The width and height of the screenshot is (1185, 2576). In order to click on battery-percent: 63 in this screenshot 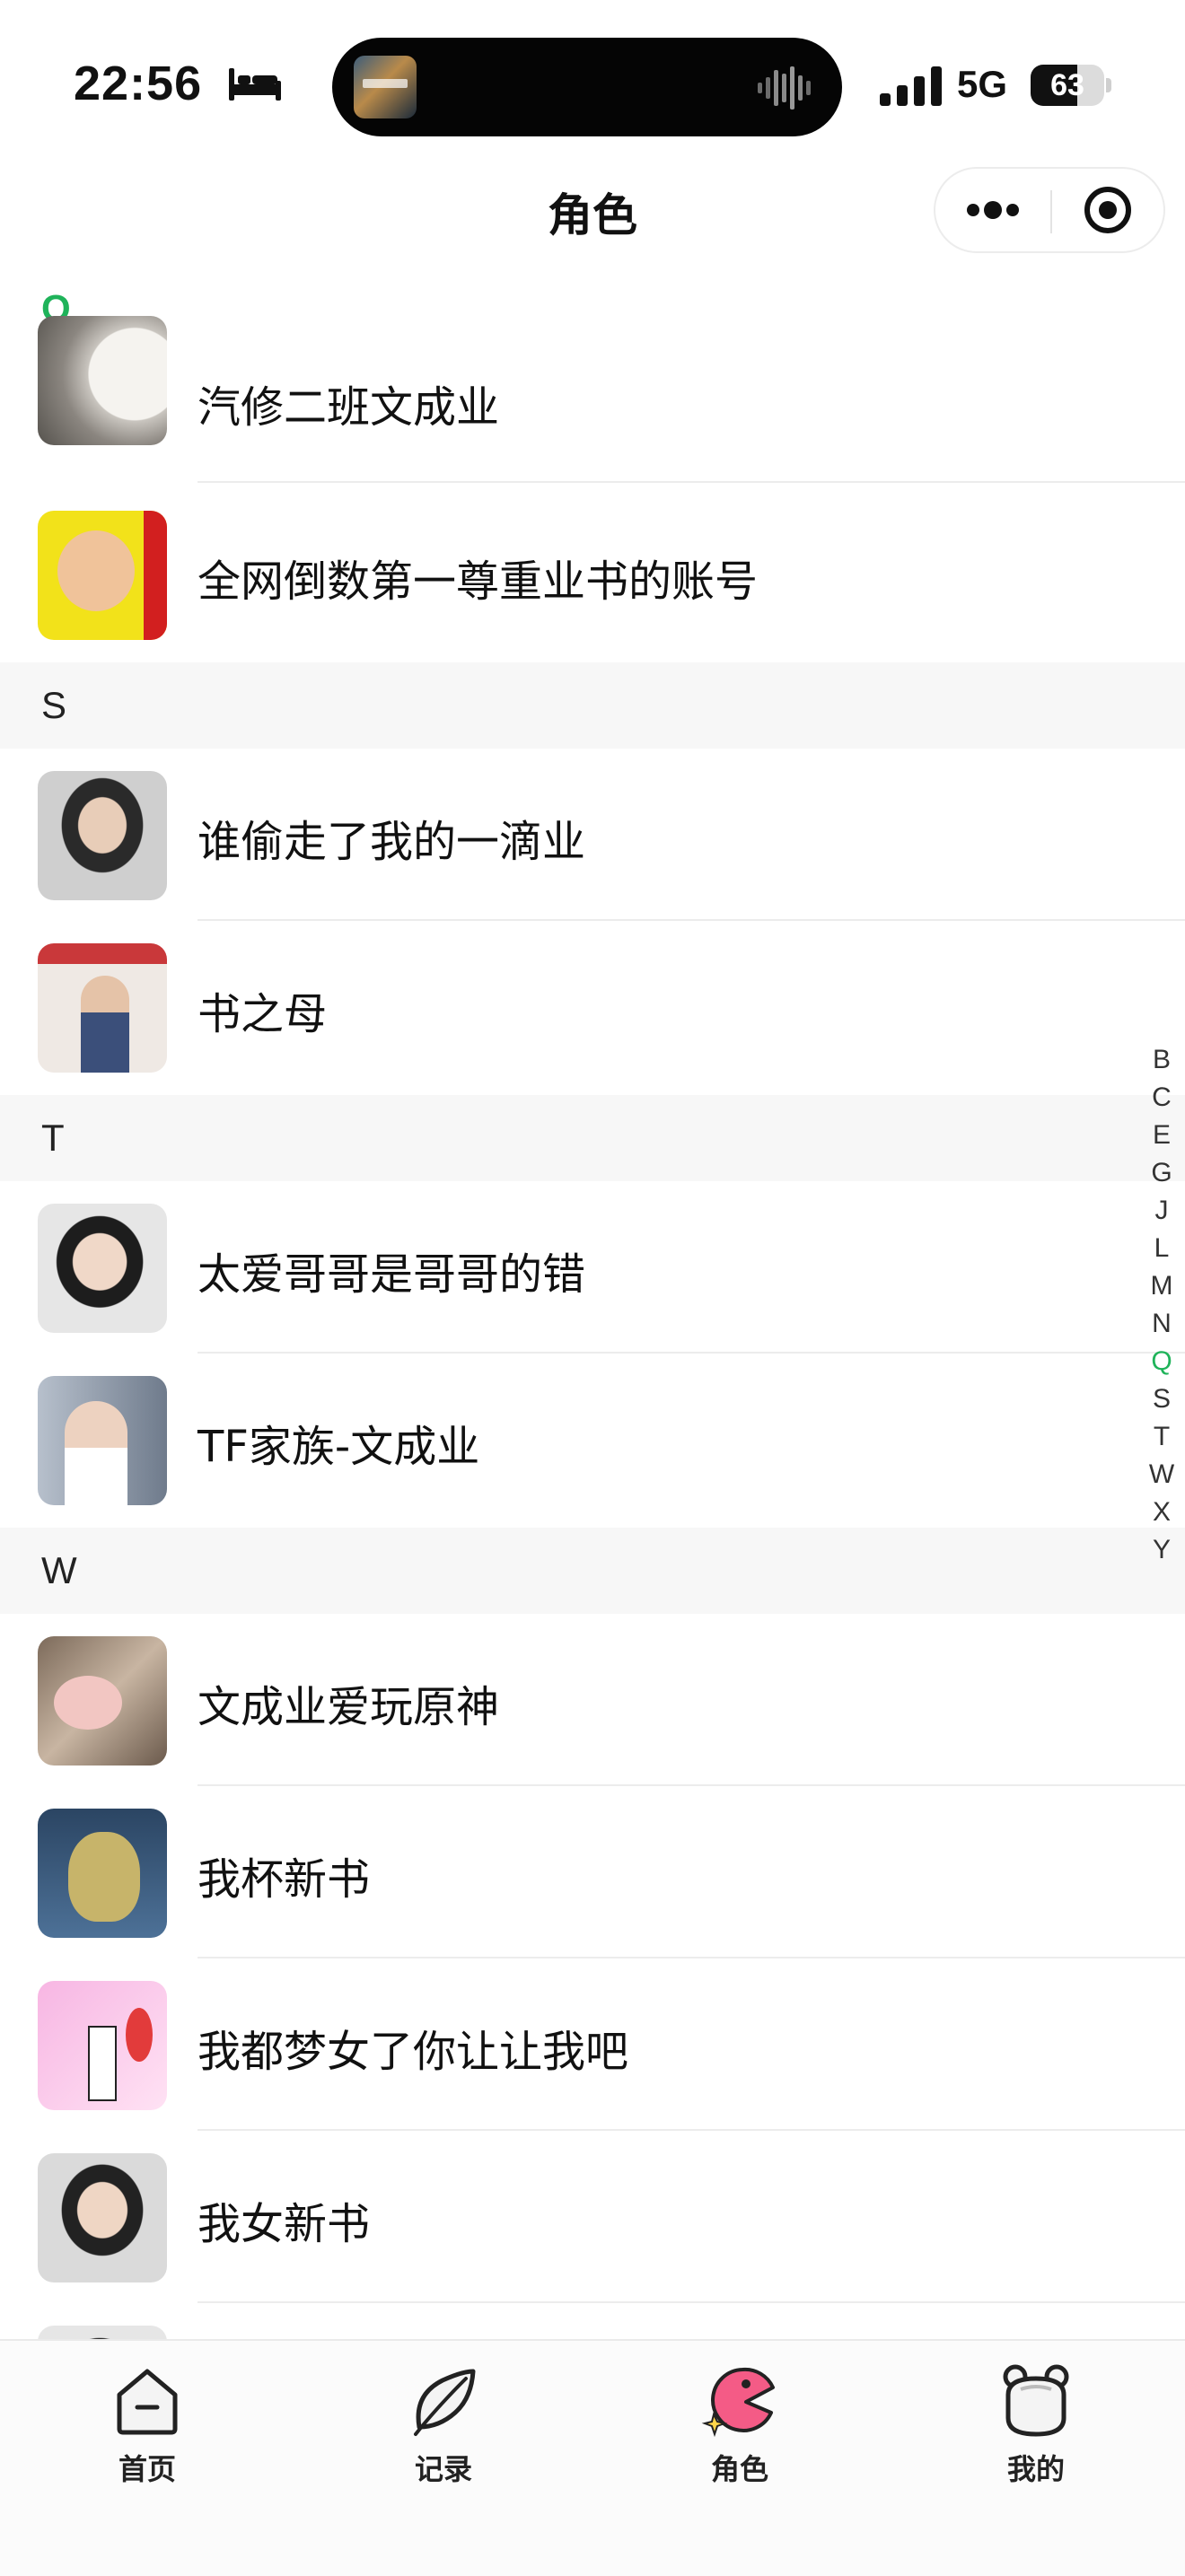, I will do `click(1067, 85)`.